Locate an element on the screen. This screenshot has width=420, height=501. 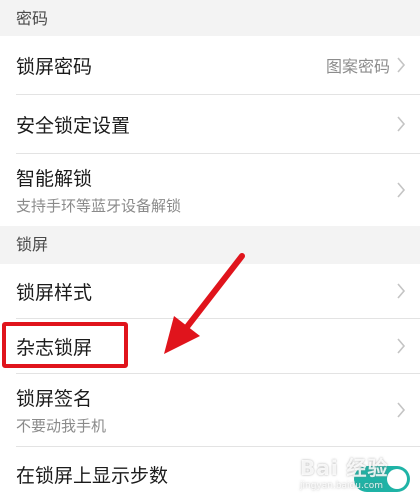
watermark-text: Bai 经验 is located at coordinates (344, 468).